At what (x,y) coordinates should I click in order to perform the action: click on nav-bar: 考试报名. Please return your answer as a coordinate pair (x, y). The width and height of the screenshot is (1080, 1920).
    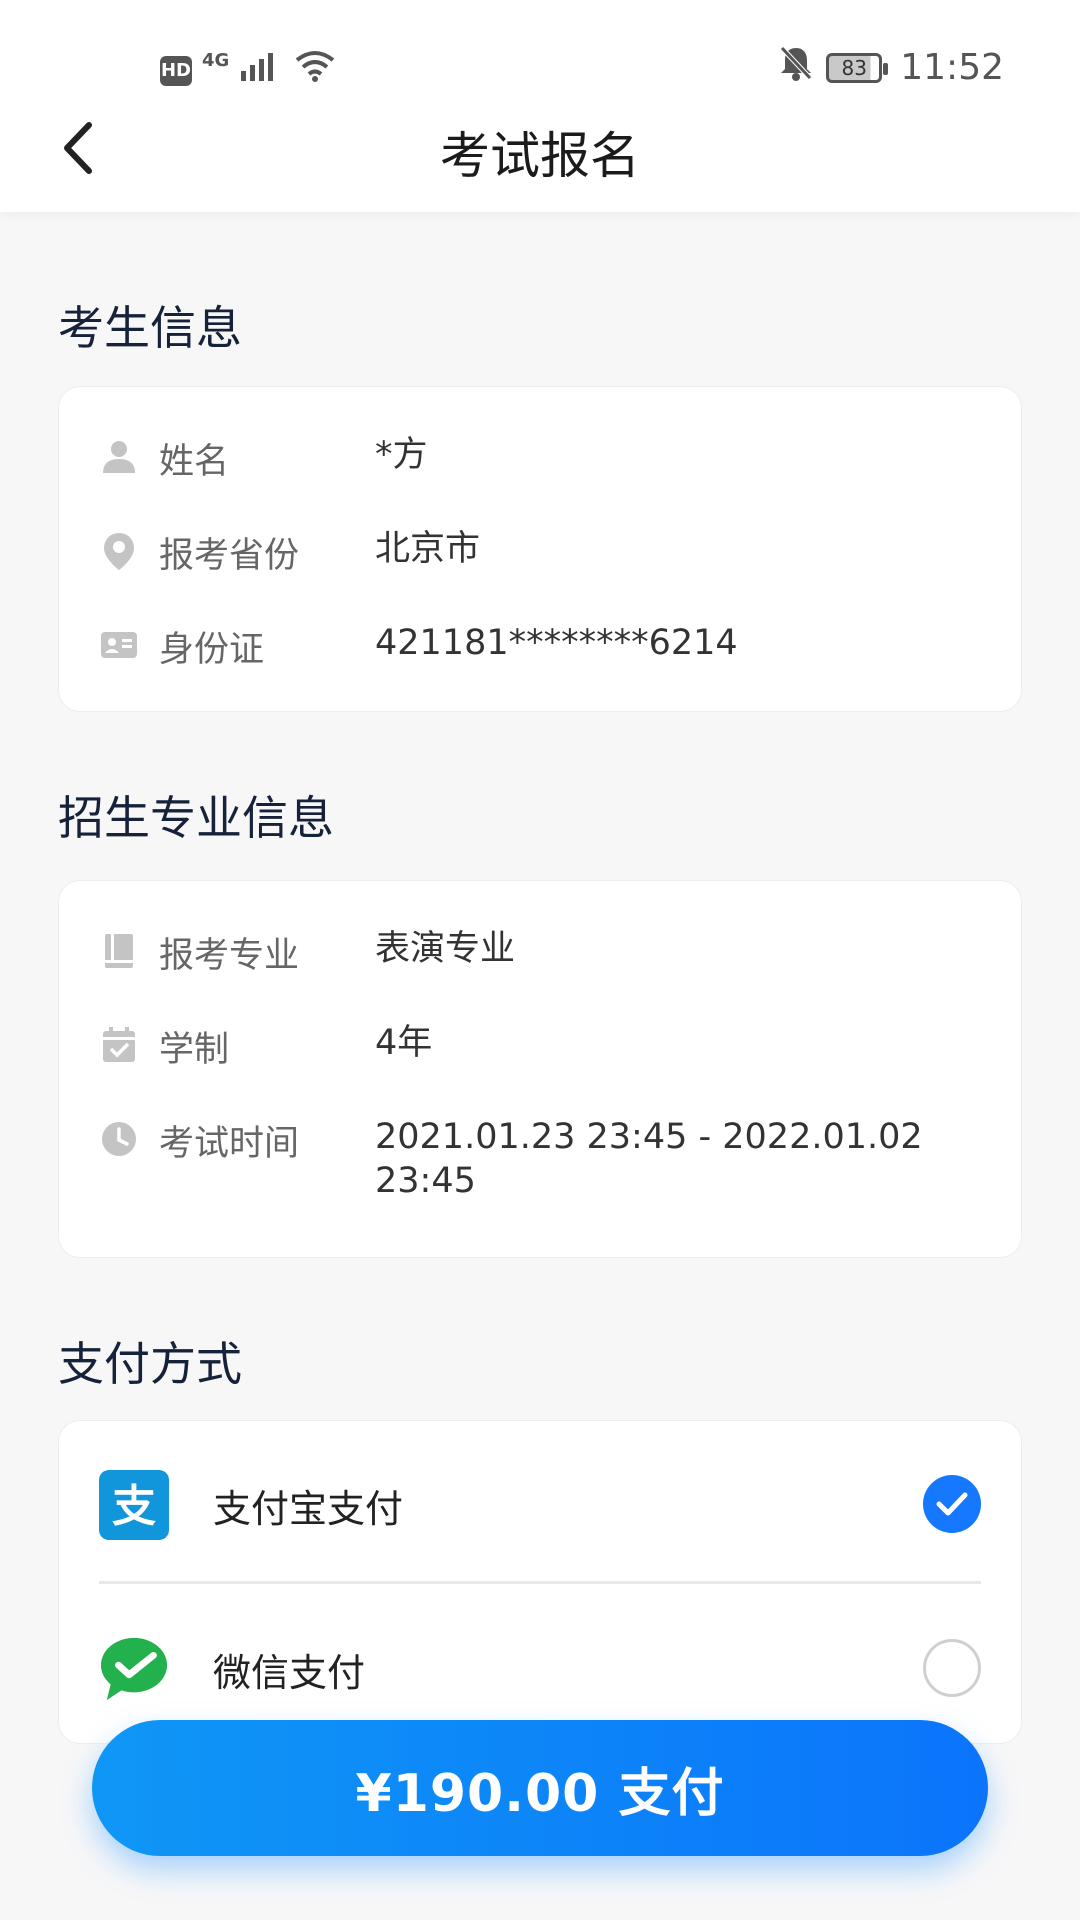
    Looking at the image, I should click on (540, 150).